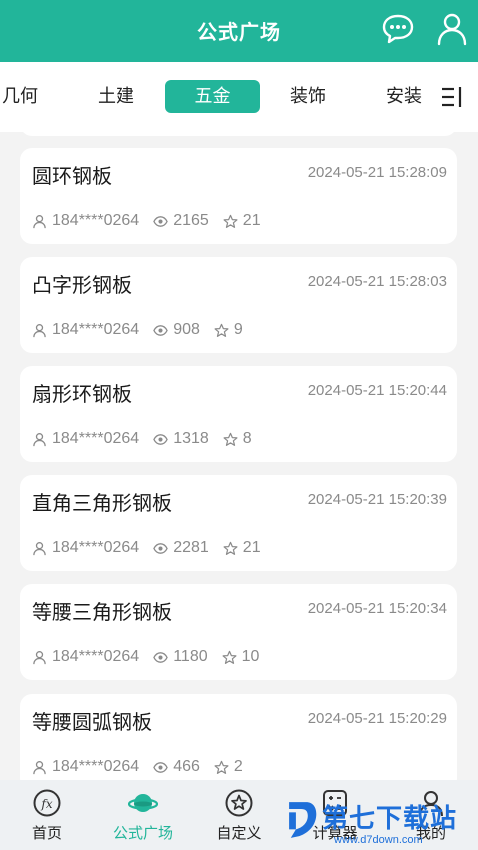 This screenshot has height=850, width=478. I want to click on view-count: 2165, so click(191, 220).